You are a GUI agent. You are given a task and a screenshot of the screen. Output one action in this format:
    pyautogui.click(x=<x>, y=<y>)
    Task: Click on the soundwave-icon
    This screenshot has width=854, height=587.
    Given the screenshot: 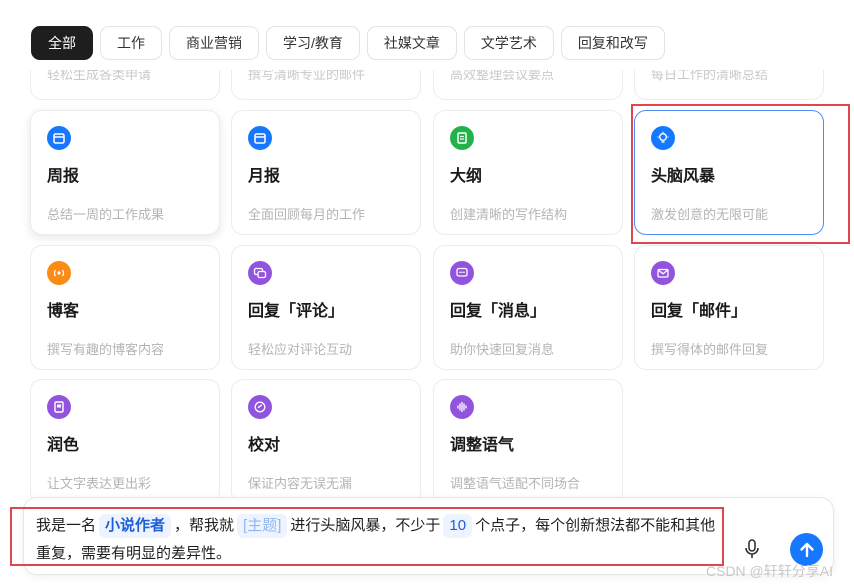 What is the action you would take?
    pyautogui.click(x=462, y=407)
    